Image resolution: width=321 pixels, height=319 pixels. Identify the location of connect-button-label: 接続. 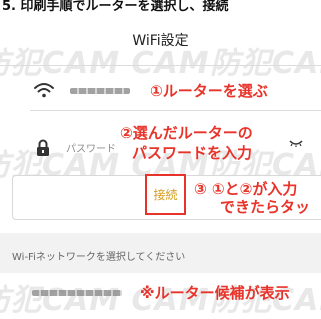
(165, 195).